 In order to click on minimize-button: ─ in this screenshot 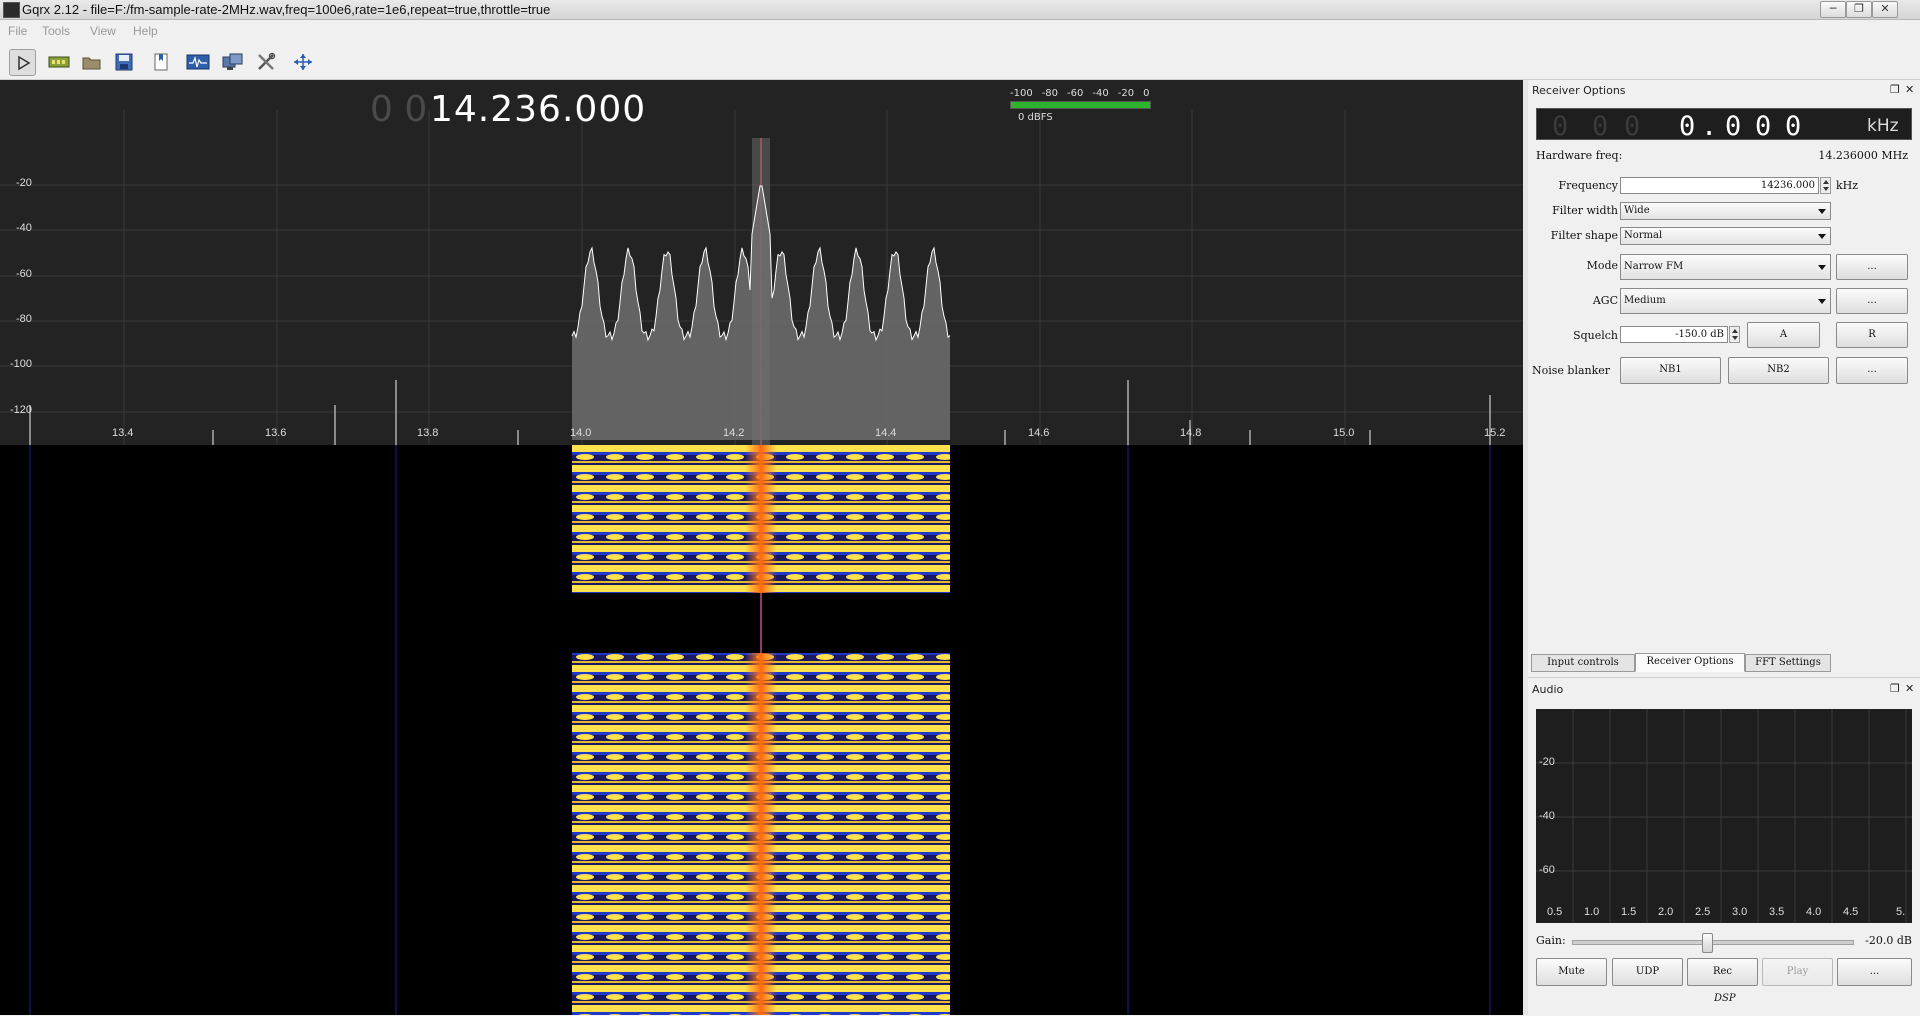, I will do `click(1833, 9)`.